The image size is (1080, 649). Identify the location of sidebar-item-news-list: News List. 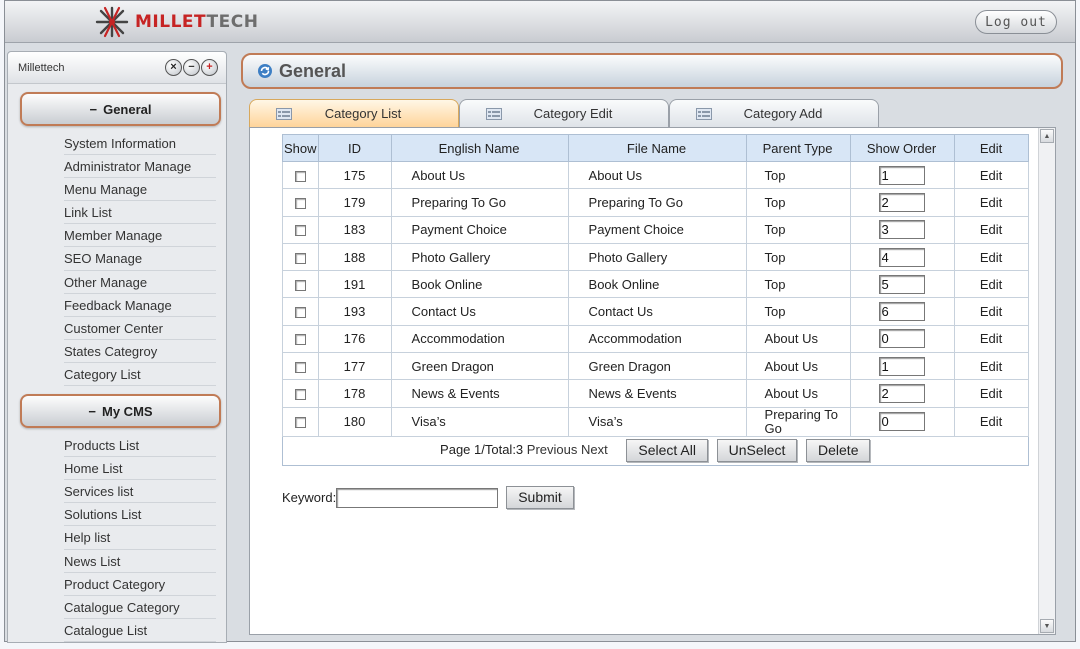
(140, 561).